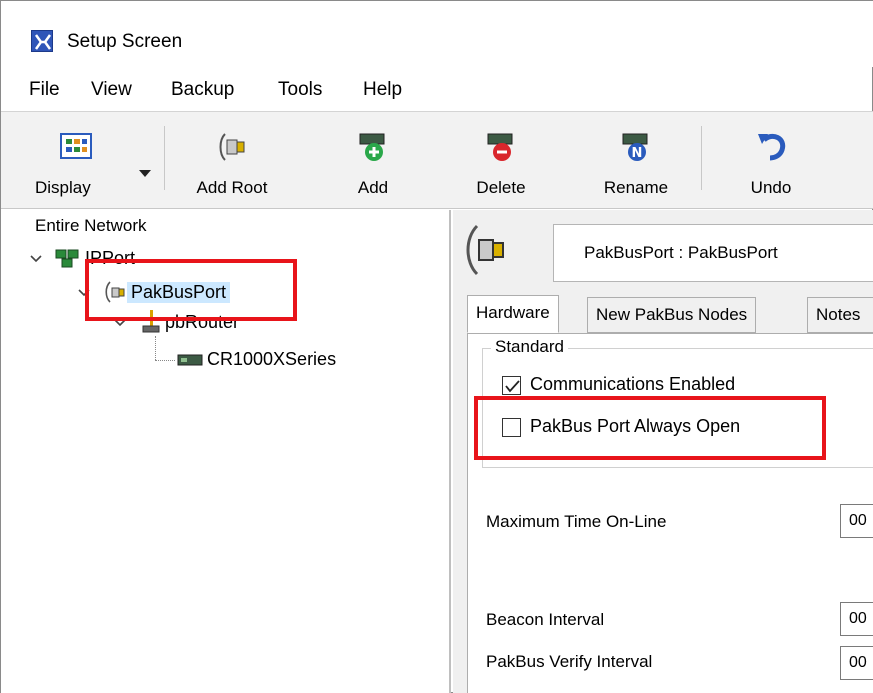 The width and height of the screenshot is (873, 693). Describe the element at coordinates (437, 89) in the screenshot. I see `menu-bar: File View Backup Tools Help` at that location.